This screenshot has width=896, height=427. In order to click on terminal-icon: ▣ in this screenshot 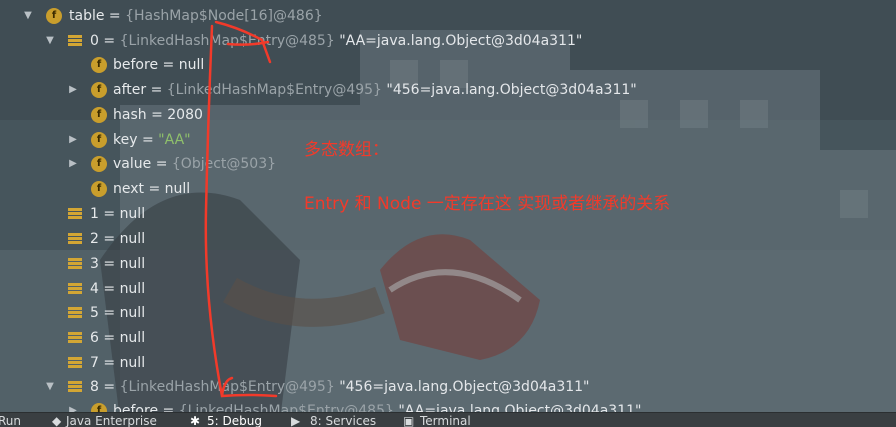, I will do `click(409, 420)`.